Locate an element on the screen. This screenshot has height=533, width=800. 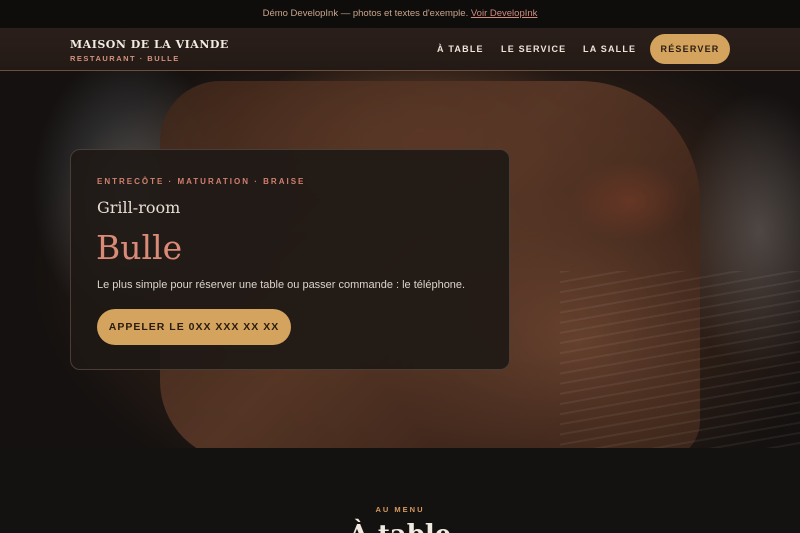
demo-banner-link: Voir DevelopInk is located at coordinates (504, 13).